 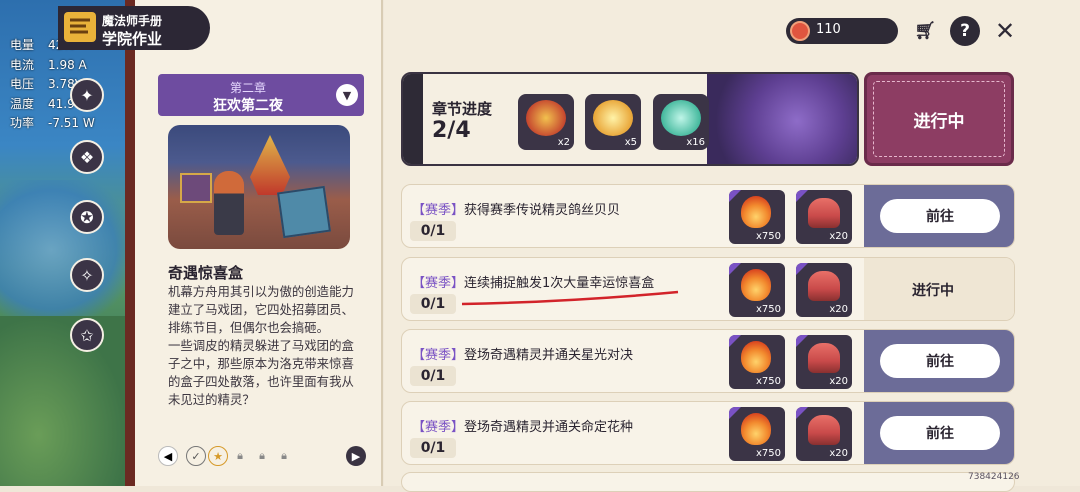 What do you see at coordinates (22, 64) in the screenshot?
I see `stat-label: 电流` at bounding box center [22, 64].